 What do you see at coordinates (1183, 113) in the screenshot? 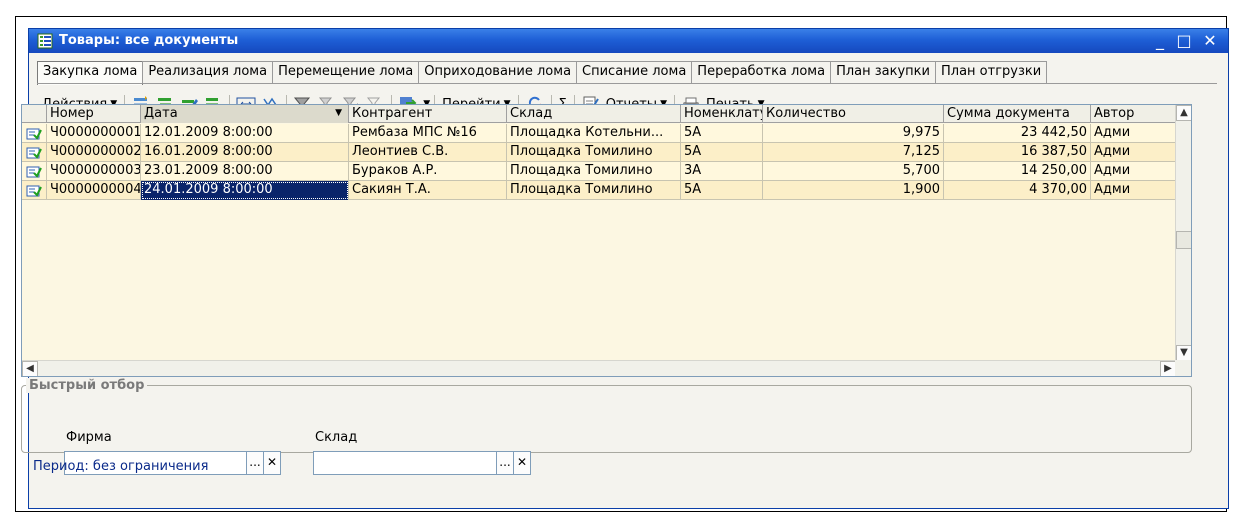
I see `scroll-up-icon: ▲` at bounding box center [1183, 113].